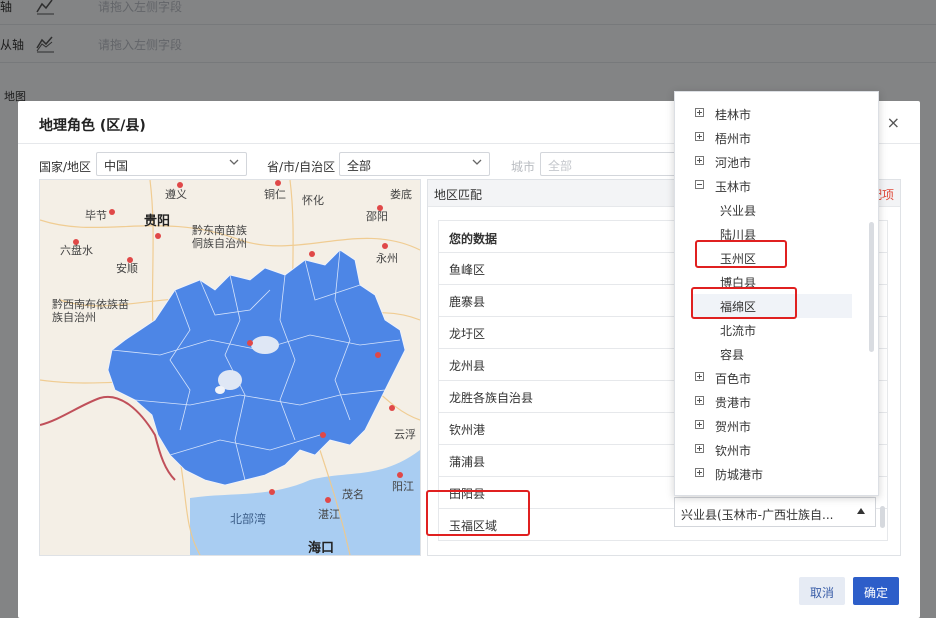  What do you see at coordinates (414, 164) in the screenshot?
I see `province-select: 全部` at bounding box center [414, 164].